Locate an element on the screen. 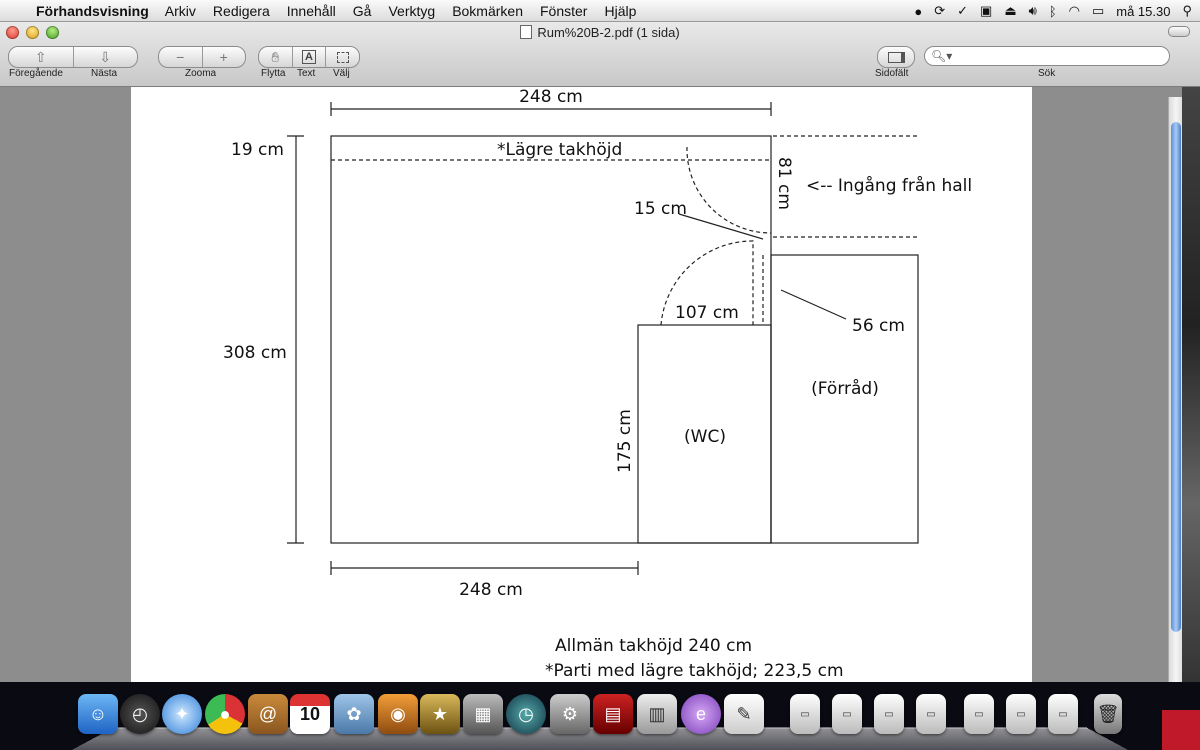 The height and width of the screenshot is (750, 1200). entrance-width-label: 81 cm is located at coordinates (784, 183).